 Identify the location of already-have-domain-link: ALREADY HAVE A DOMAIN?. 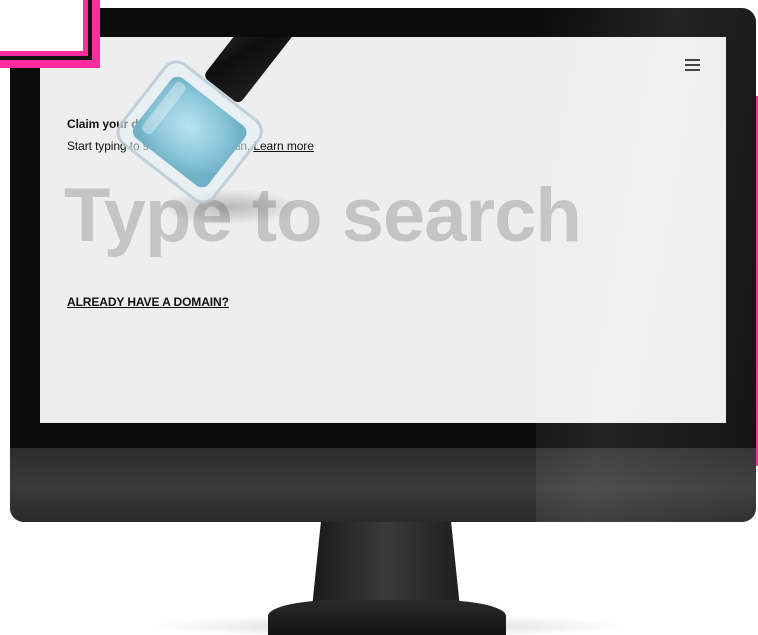
(148, 302).